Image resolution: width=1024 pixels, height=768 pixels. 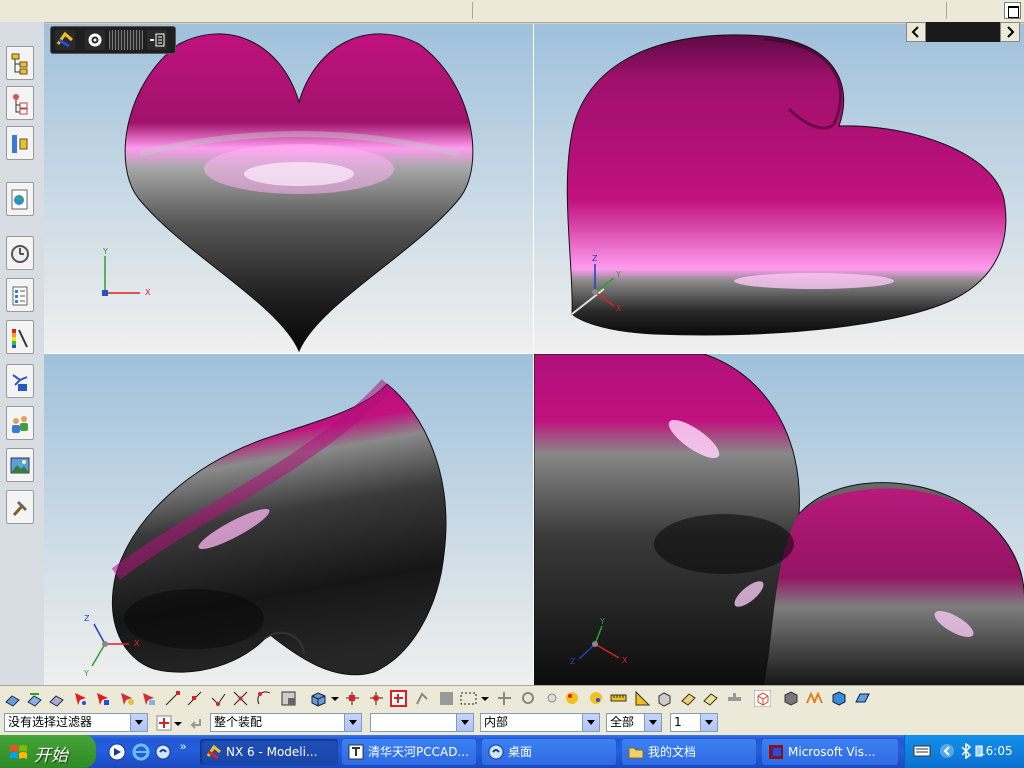 I want to click on hide-icon, so click(x=56, y=698).